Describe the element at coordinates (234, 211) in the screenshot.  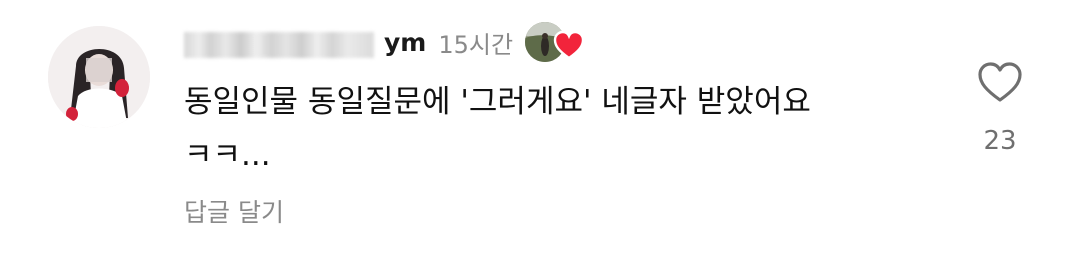
I see `reply-button: 답글 달기` at that location.